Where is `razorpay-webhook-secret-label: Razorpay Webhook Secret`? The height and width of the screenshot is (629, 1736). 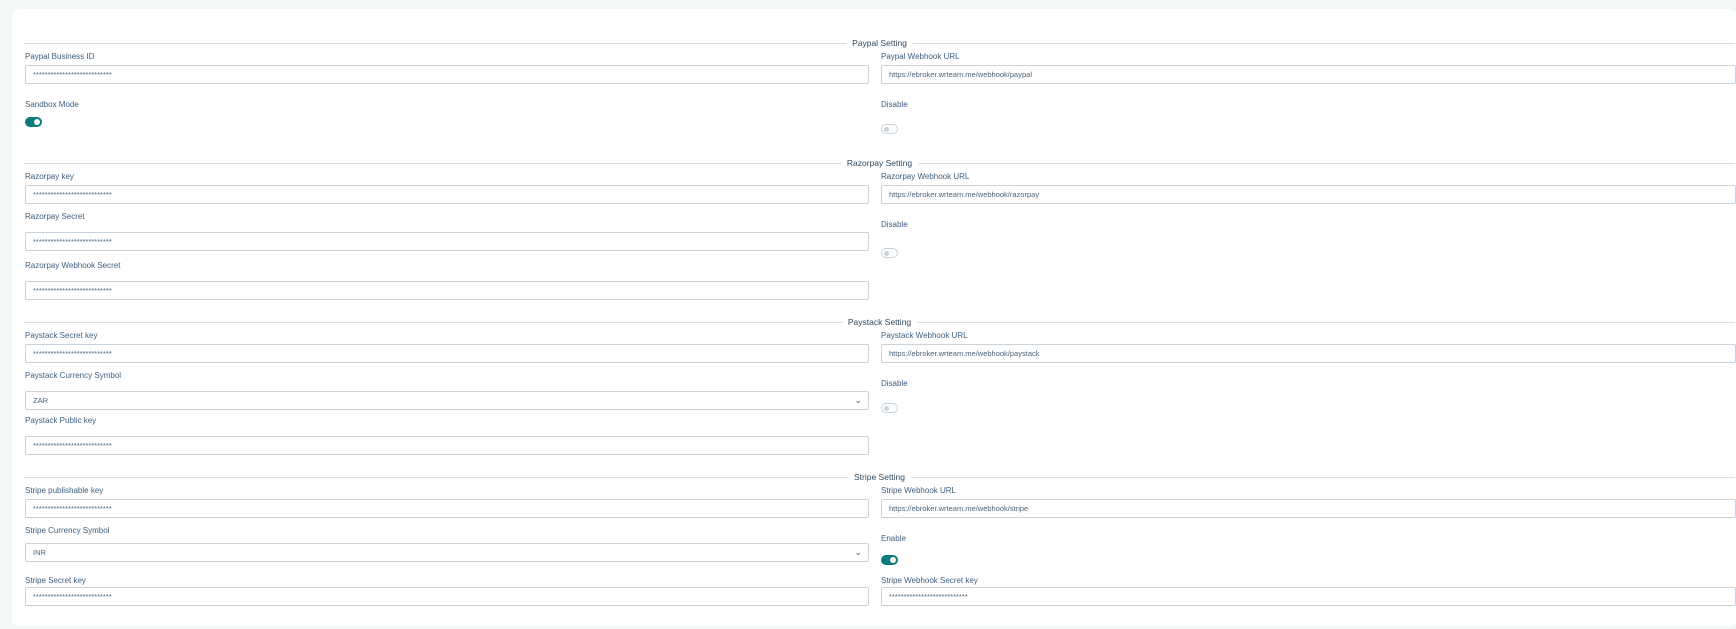 razorpay-webhook-secret-label: Razorpay Webhook Secret is located at coordinates (73, 265).